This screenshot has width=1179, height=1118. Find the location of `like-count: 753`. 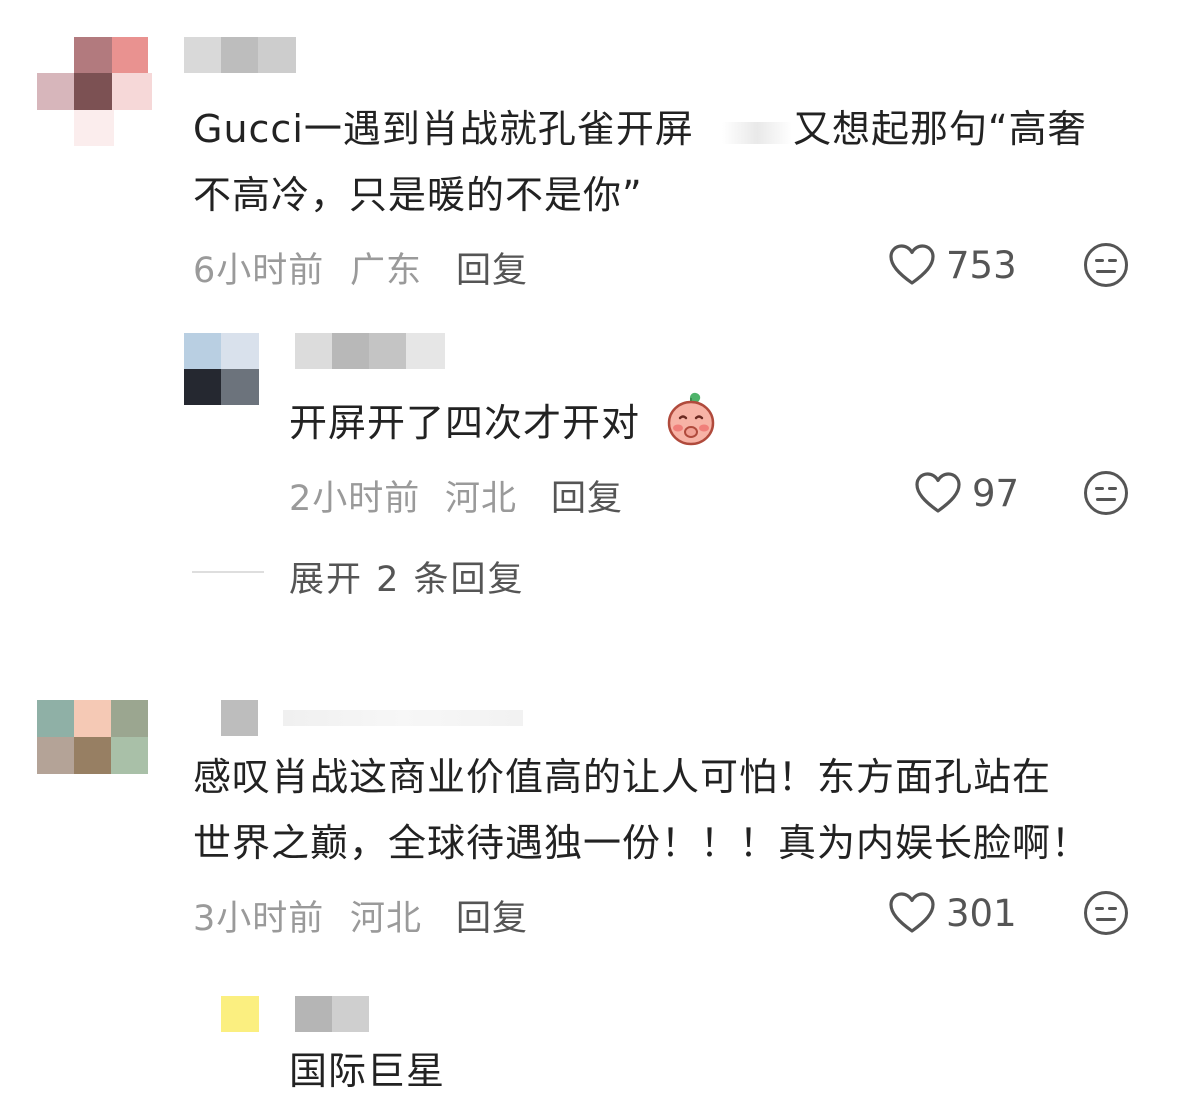

like-count: 753 is located at coordinates (981, 265).